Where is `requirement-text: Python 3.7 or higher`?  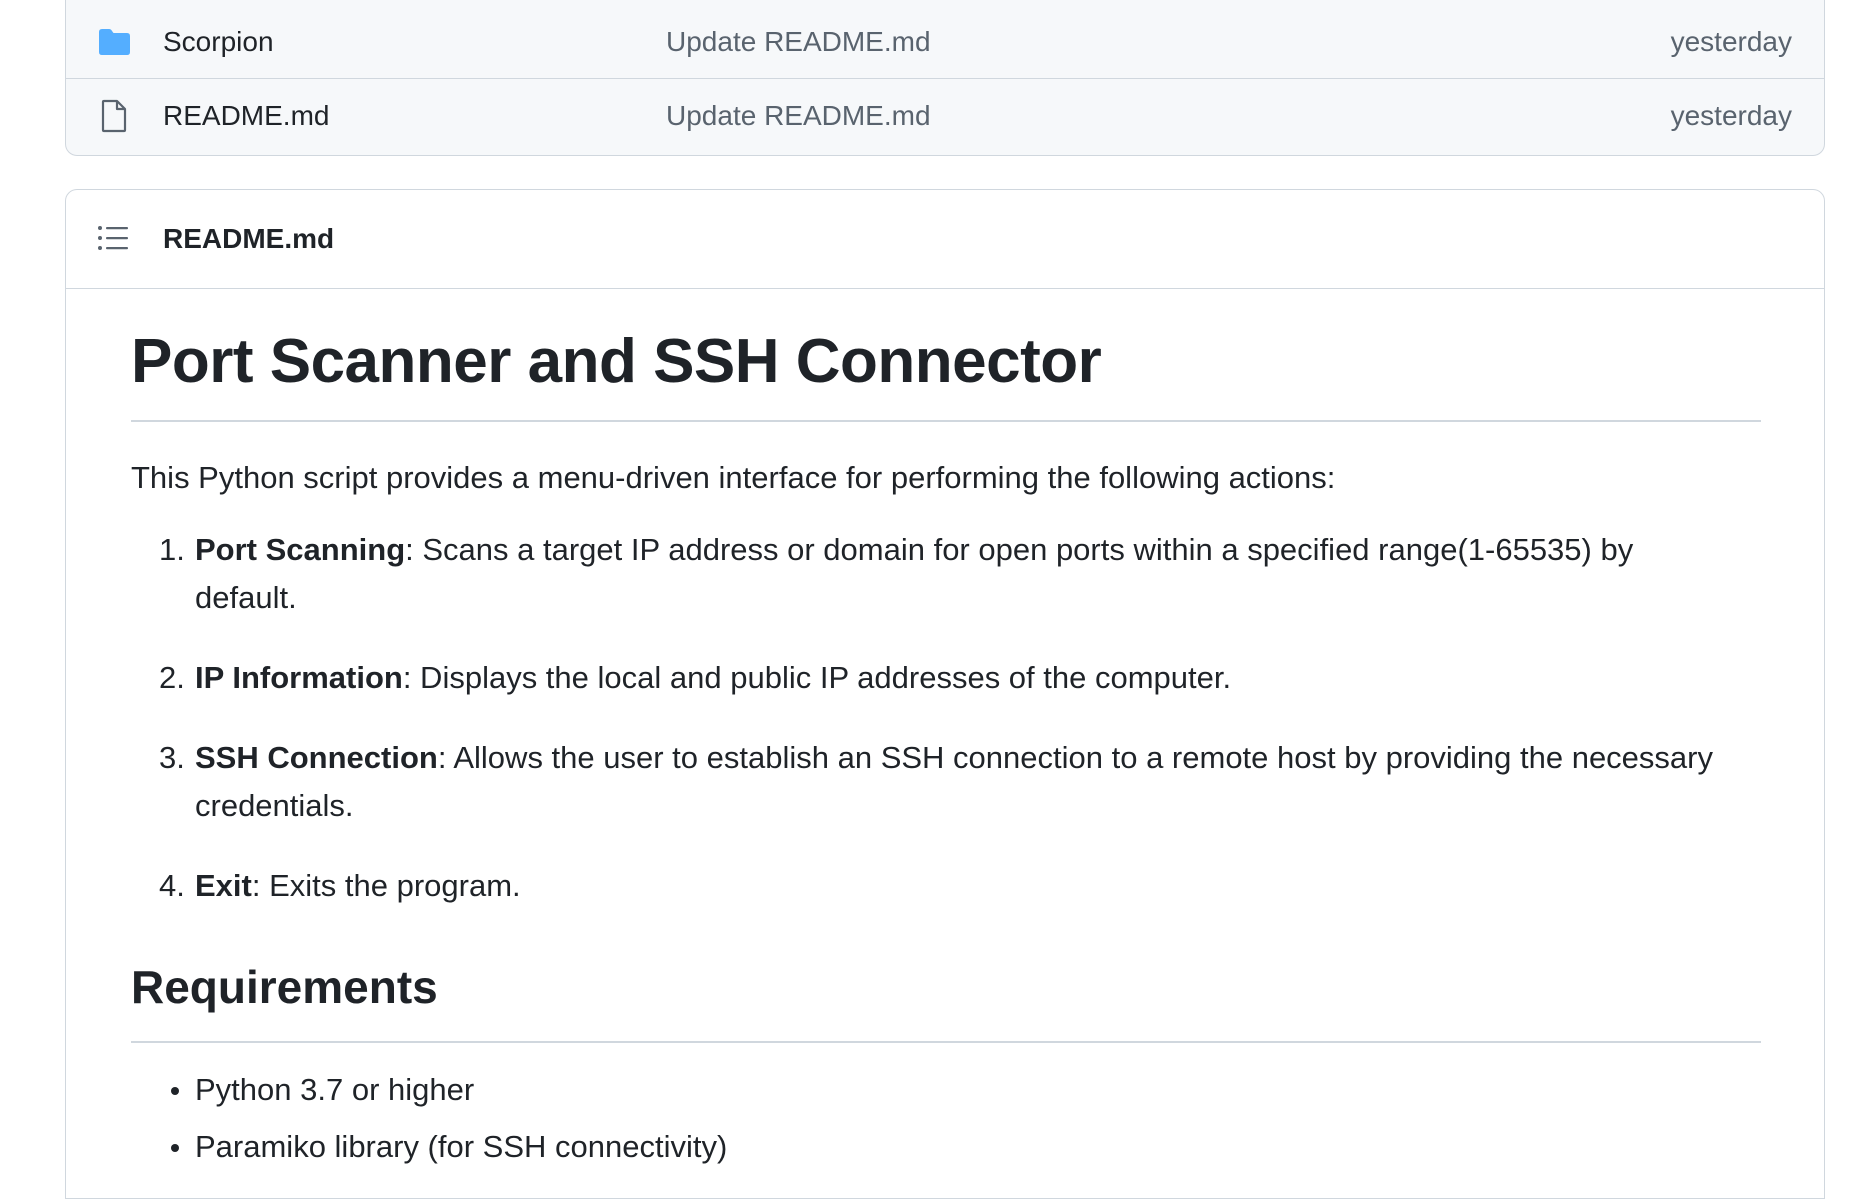 requirement-text: Python 3.7 or higher is located at coordinates (335, 1089).